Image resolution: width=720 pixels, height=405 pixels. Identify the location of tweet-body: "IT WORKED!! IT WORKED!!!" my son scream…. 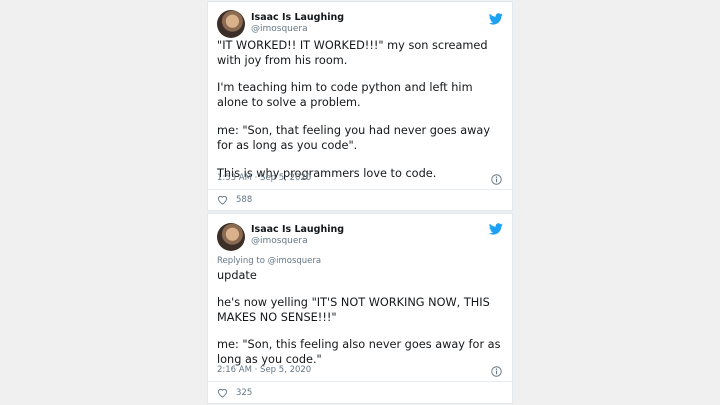
(360, 109).